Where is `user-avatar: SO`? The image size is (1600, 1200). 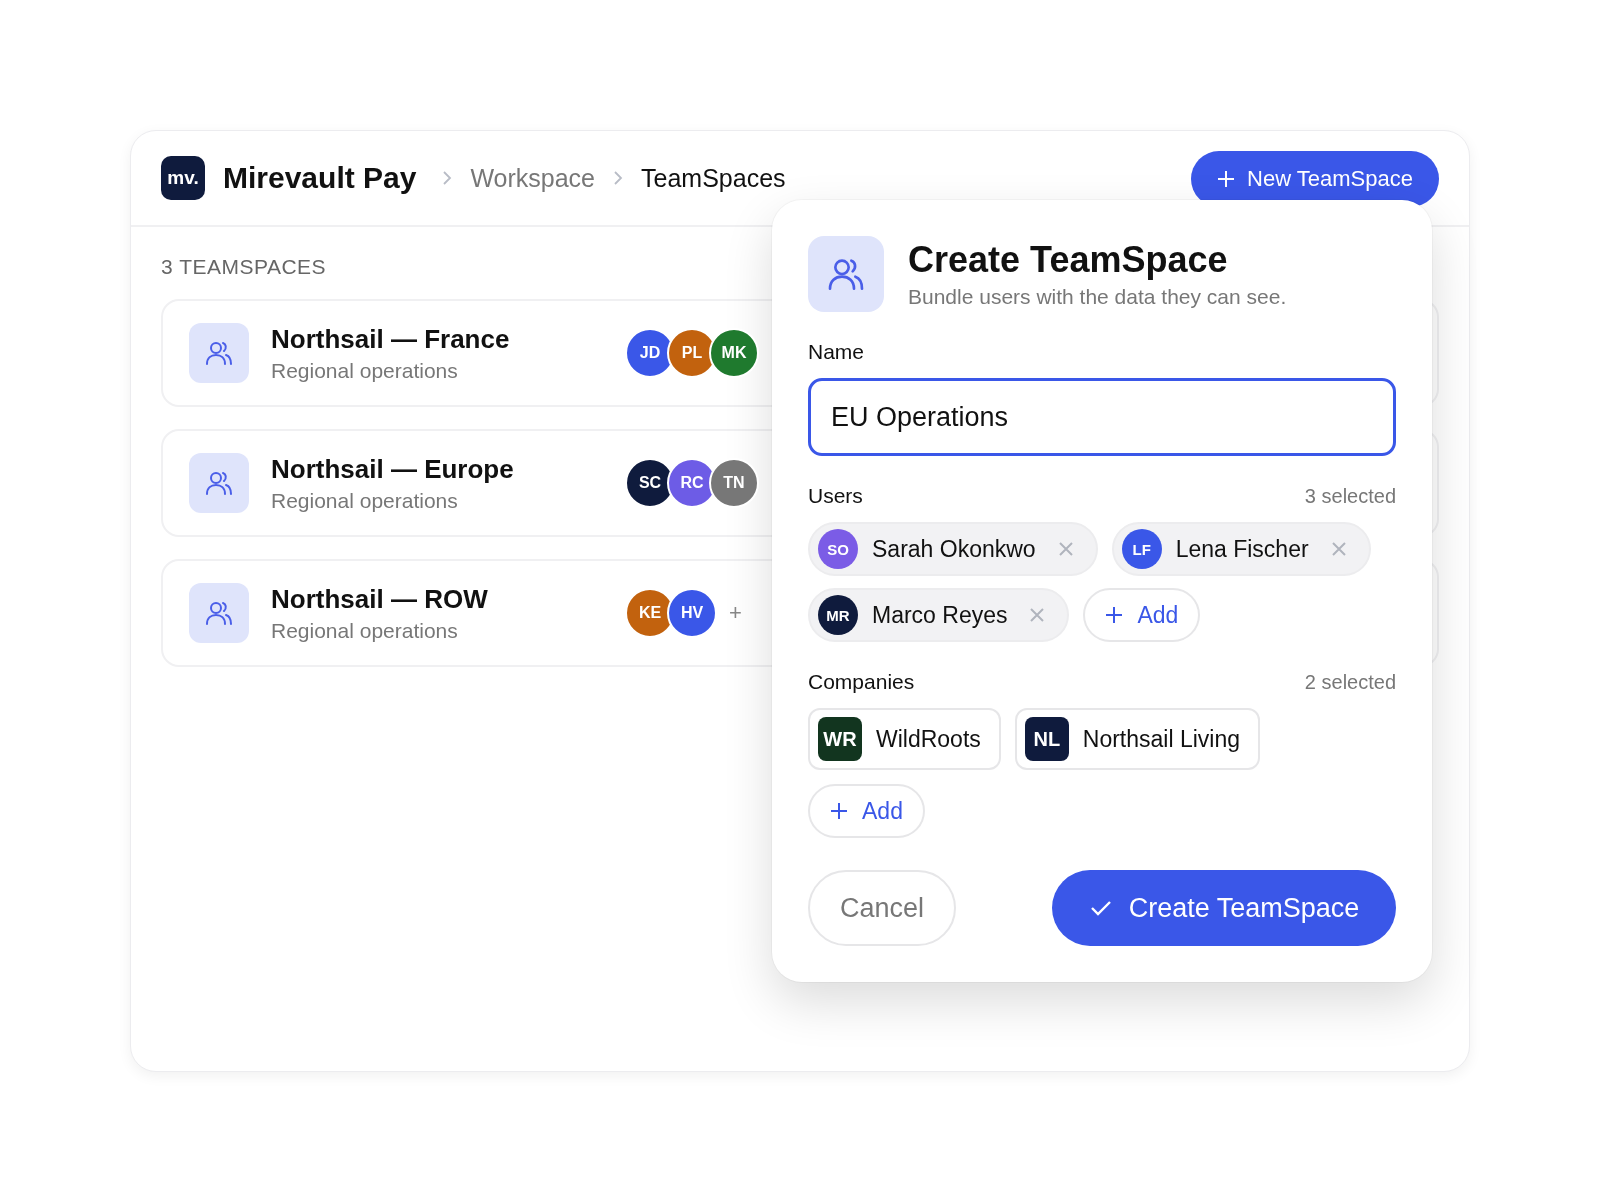 user-avatar: SO is located at coordinates (838, 549).